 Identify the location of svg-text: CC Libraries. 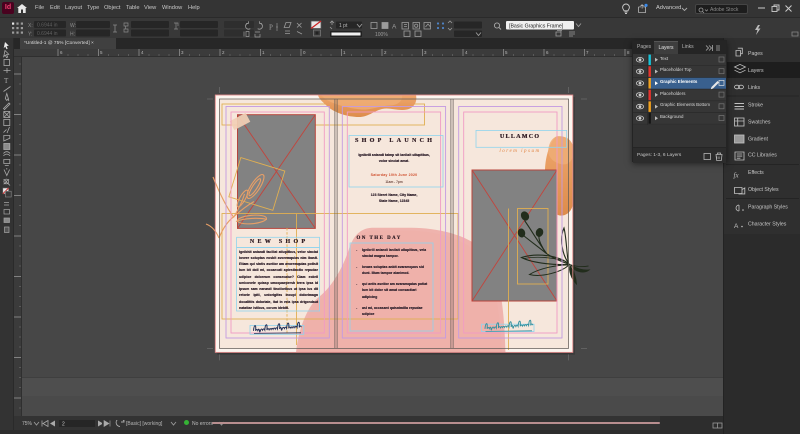
(762, 156).